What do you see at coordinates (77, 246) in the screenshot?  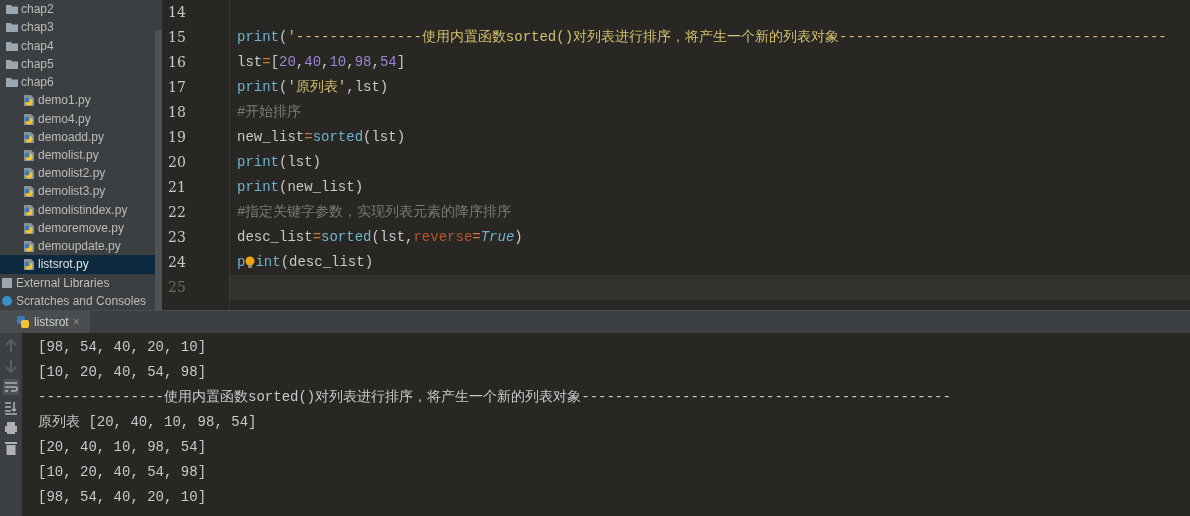 I see `tree-item: demoupdate.py` at bounding box center [77, 246].